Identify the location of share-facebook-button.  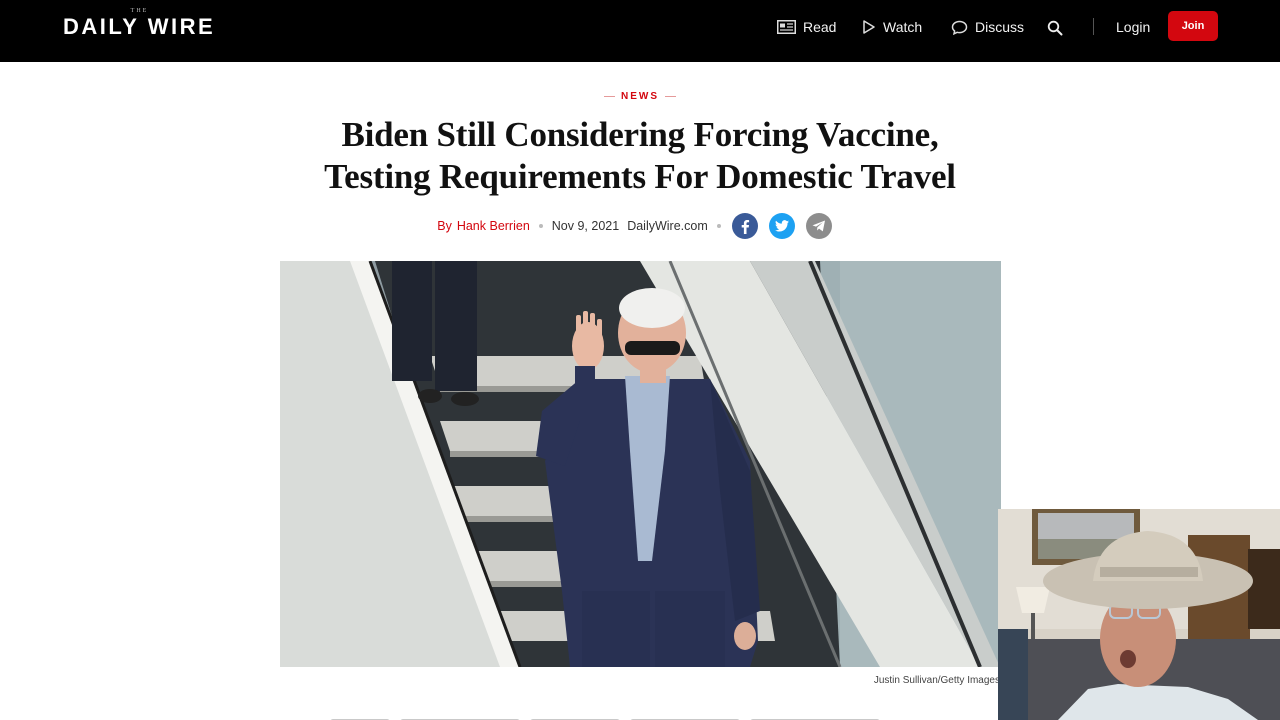
(744, 226).